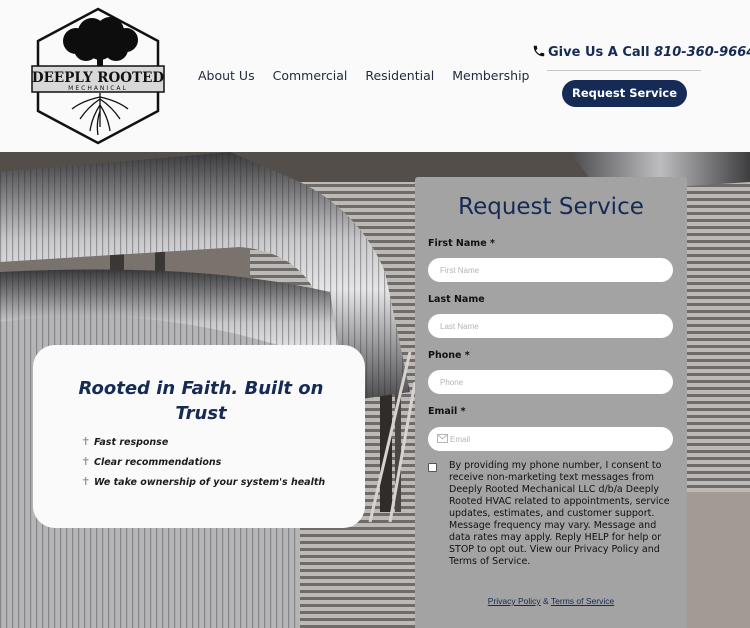 The height and width of the screenshot is (628, 750). I want to click on phone-number: 810-360-9664, so click(702, 52).